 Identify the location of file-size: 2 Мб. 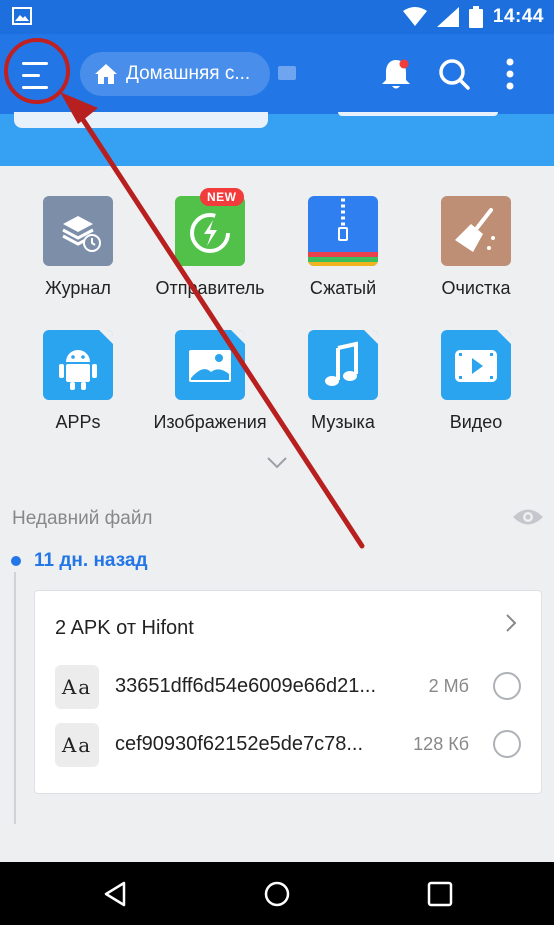
(448, 686).